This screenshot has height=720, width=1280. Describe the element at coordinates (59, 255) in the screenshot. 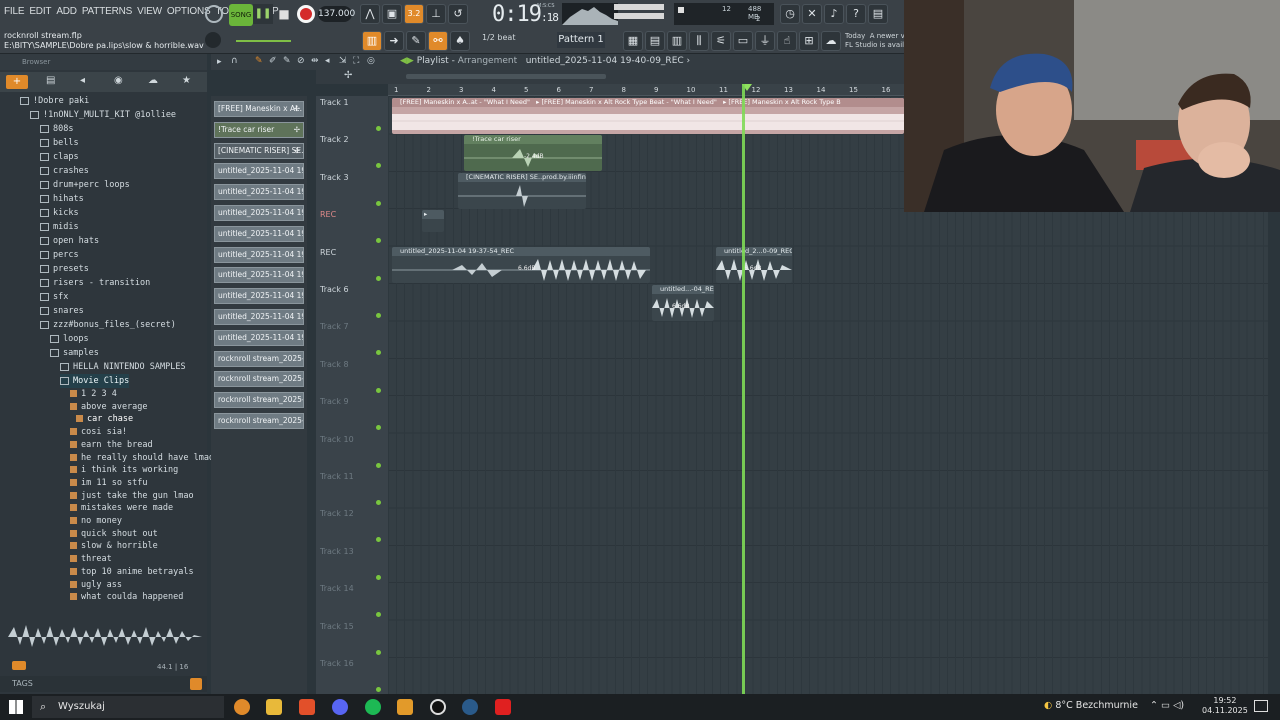

I see `browser-folder: percs` at that location.